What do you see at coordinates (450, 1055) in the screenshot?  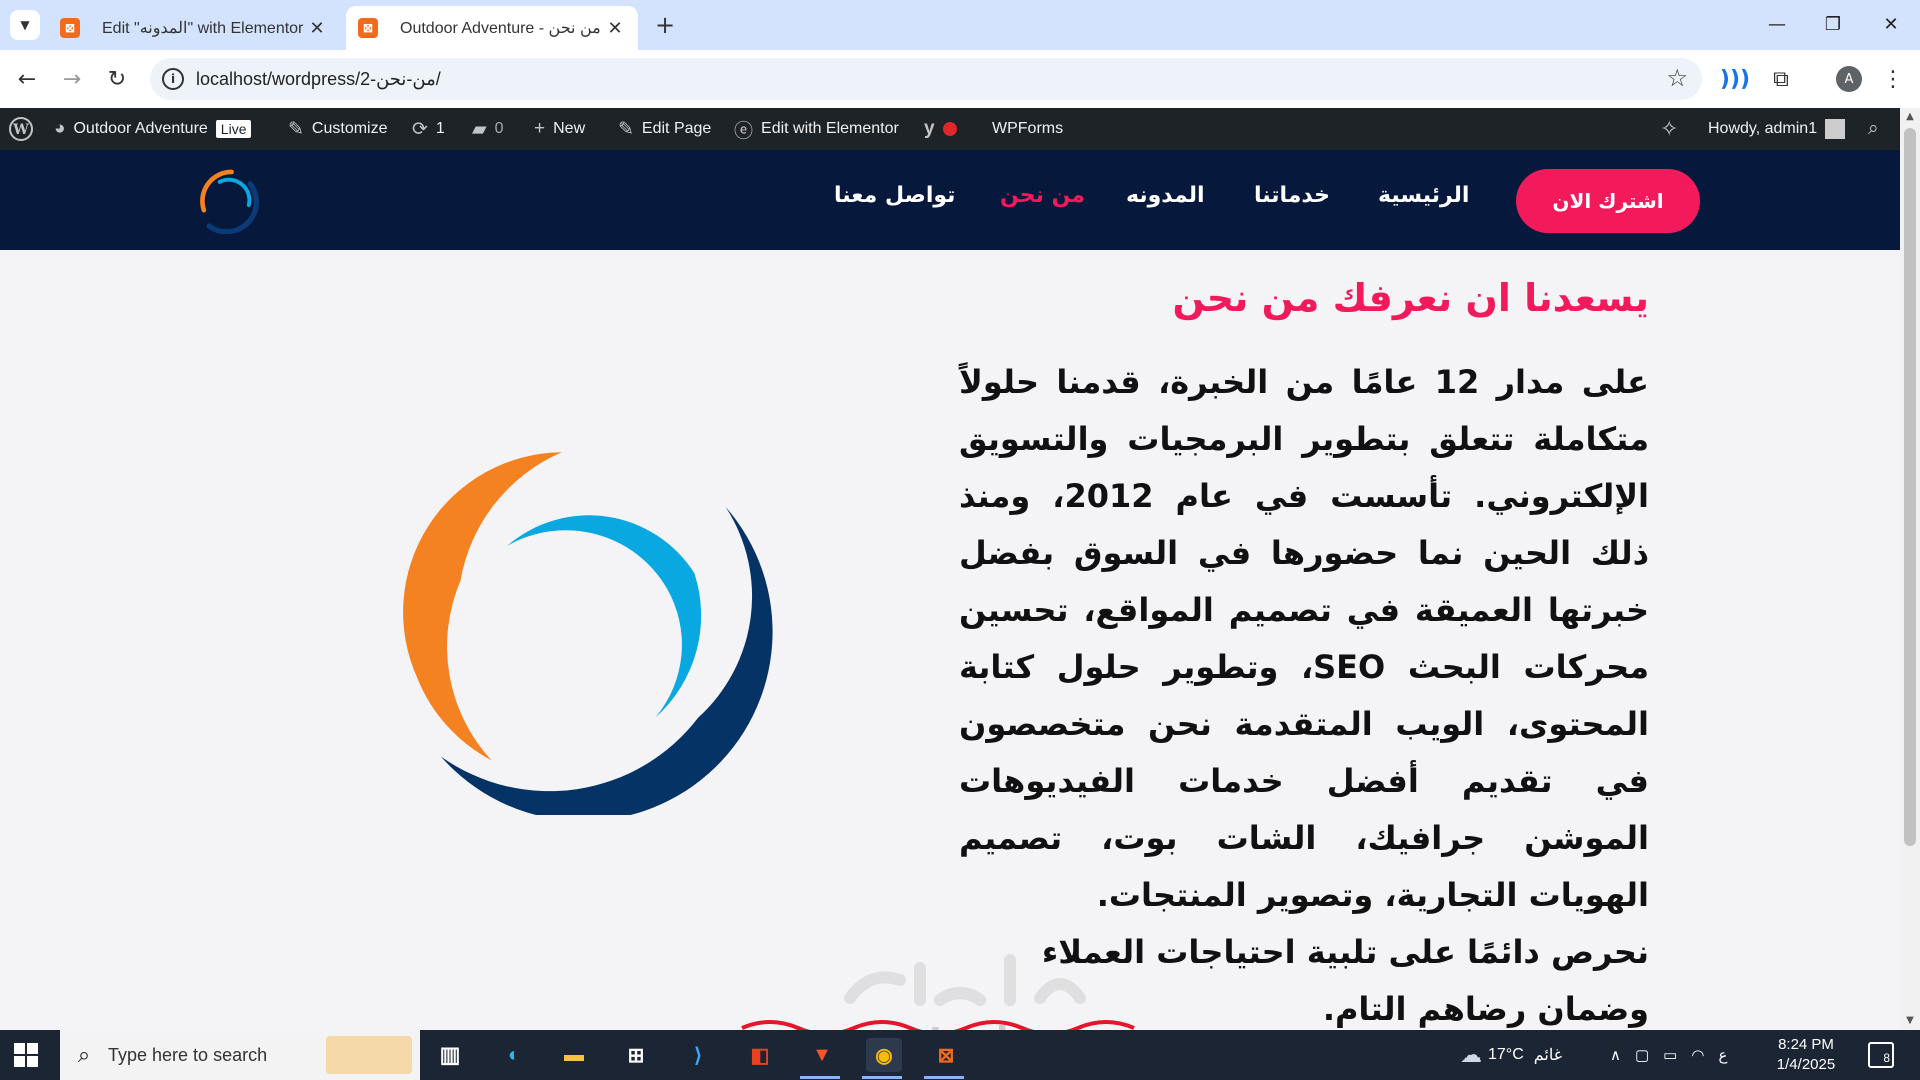 I see `task-view-icon: ▥` at bounding box center [450, 1055].